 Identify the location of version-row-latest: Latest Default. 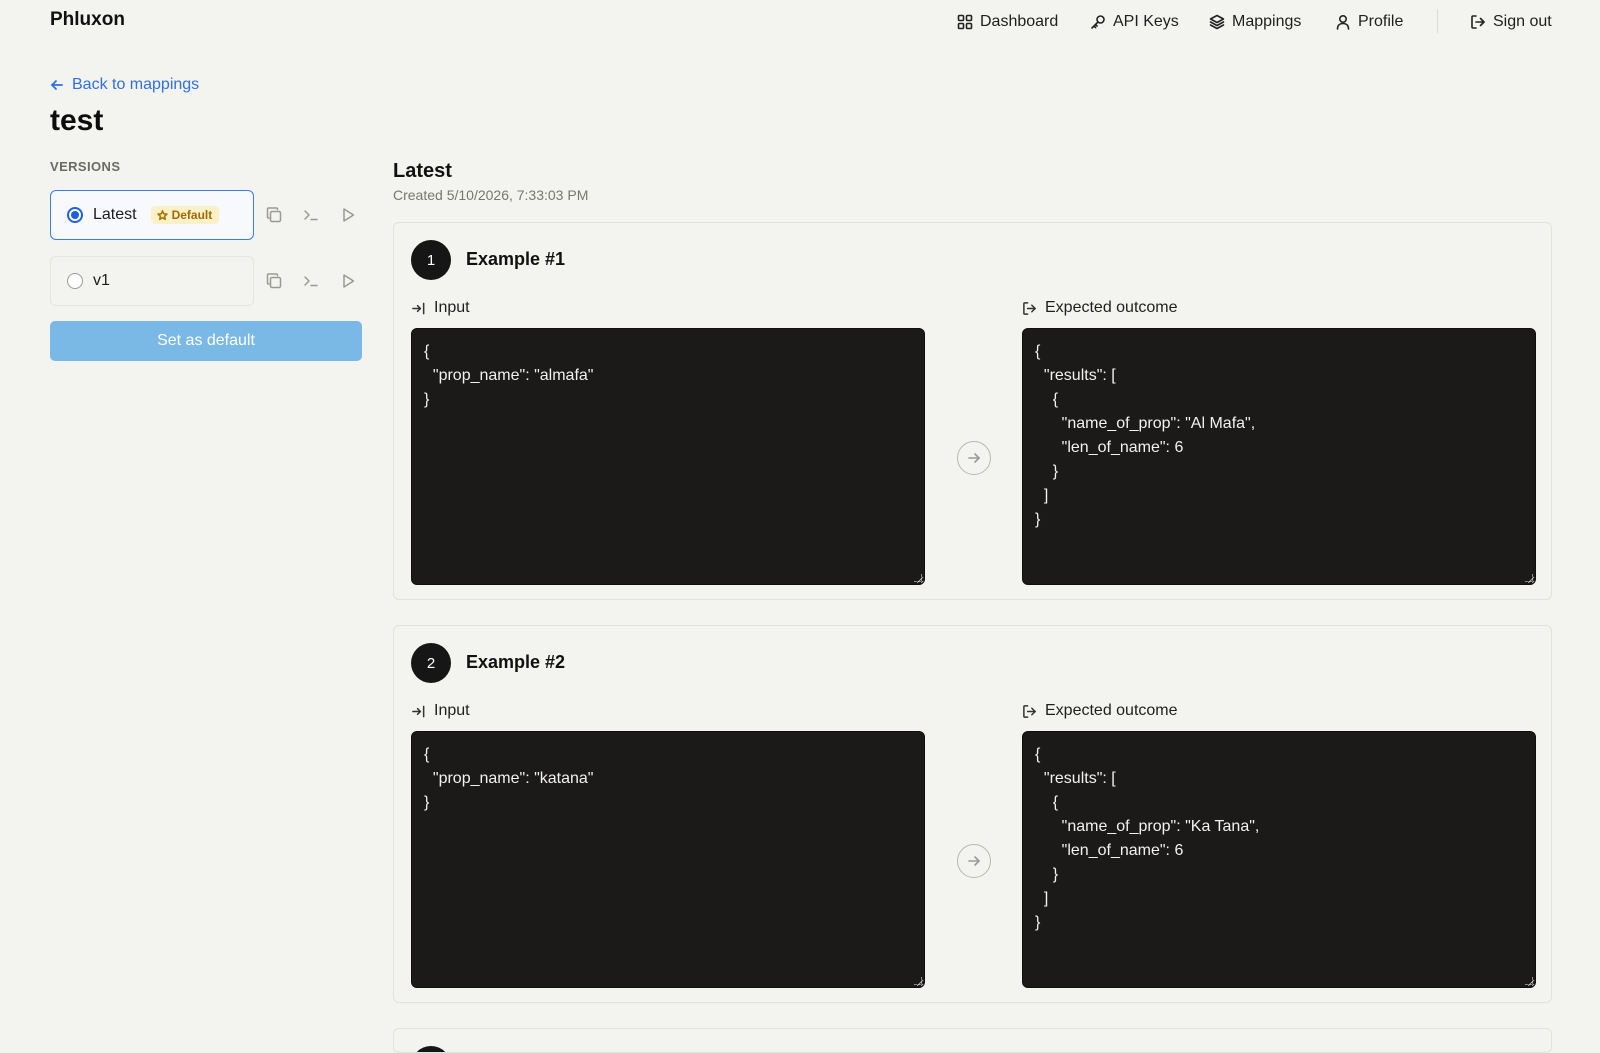
(206, 215).